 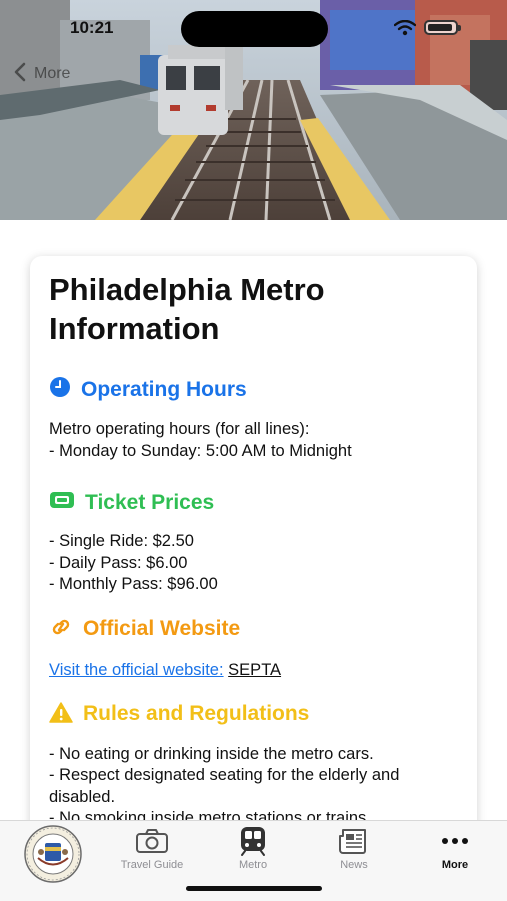 I want to click on warning-icon, so click(x=61, y=714).